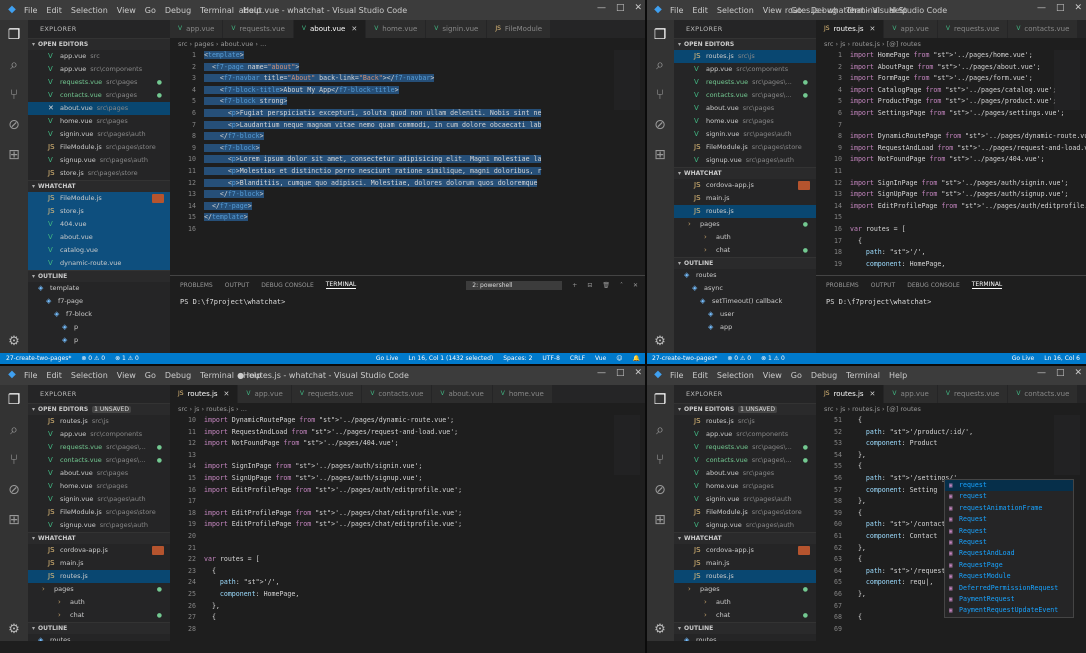  I want to click on file-tree-item: JS FileModule.js, so click(99, 198).